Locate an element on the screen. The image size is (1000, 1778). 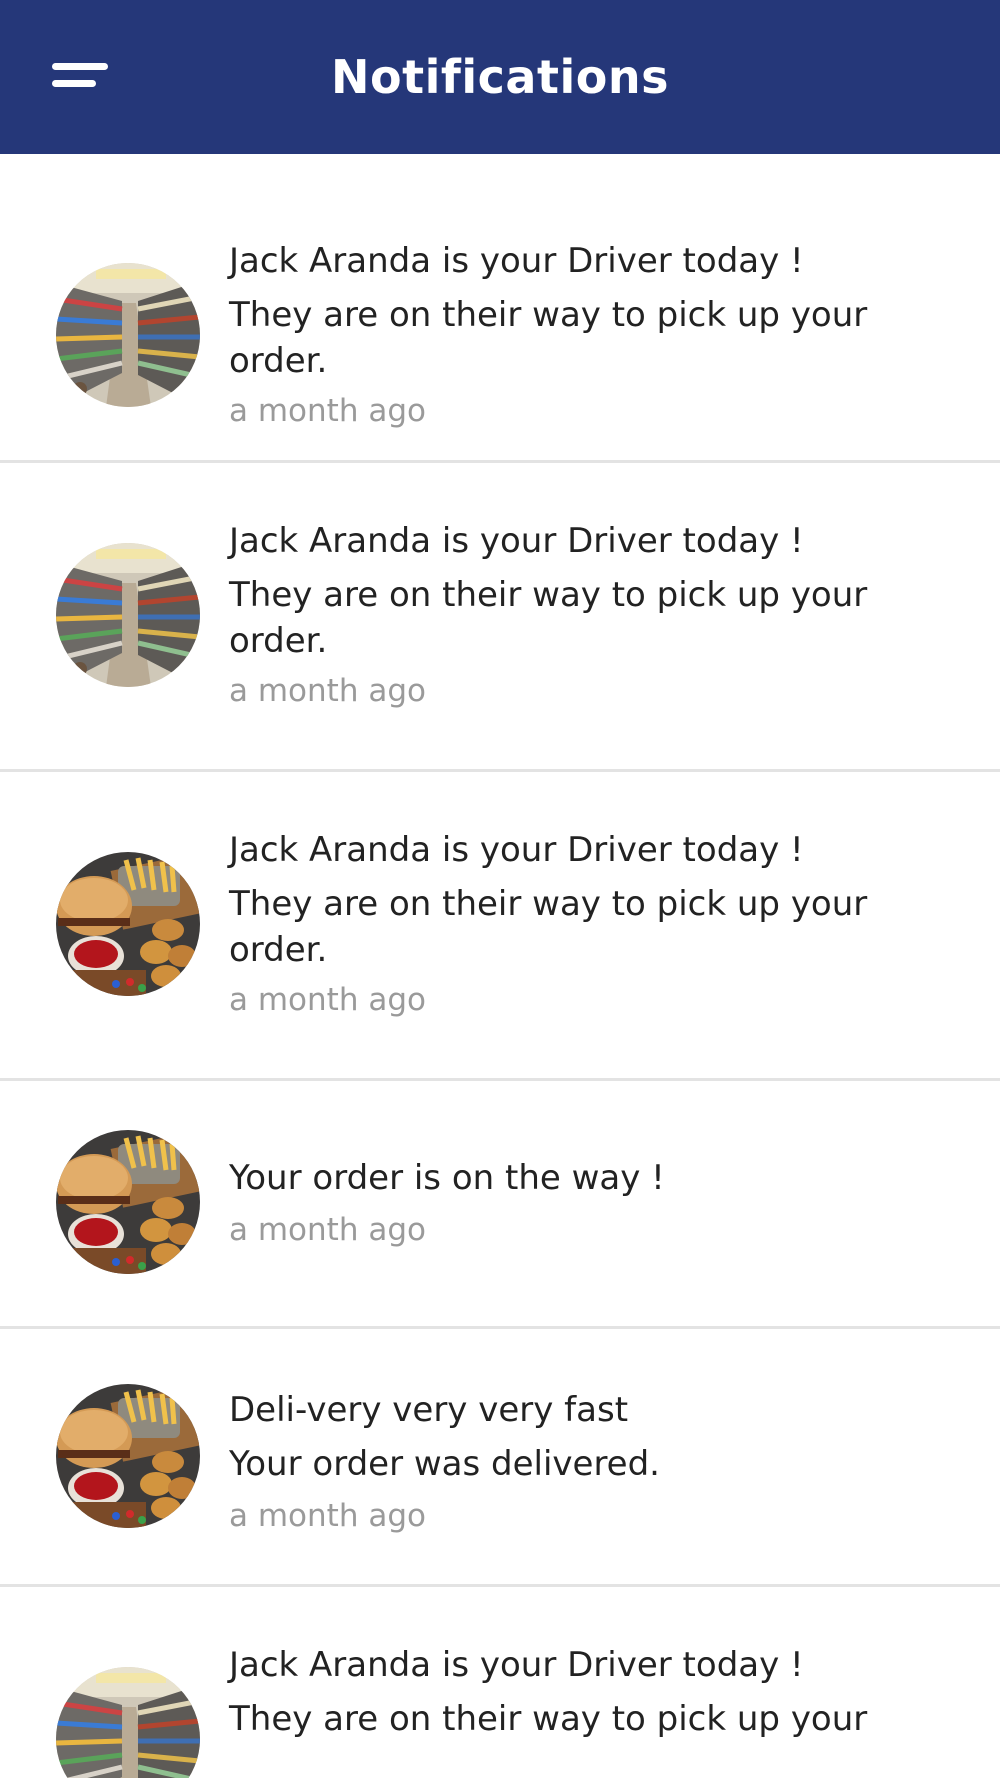
menu-bar-top is located at coordinates (80, 66).